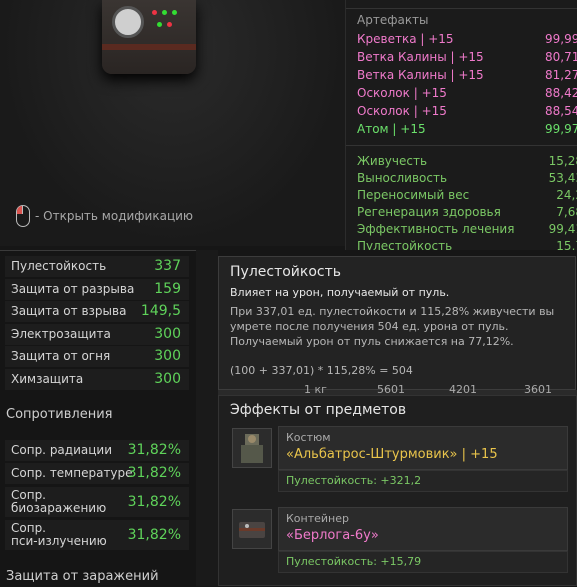  What do you see at coordinates (467, 39) in the screenshot?
I see `artifact-row: Креветка | +15 99,99` at bounding box center [467, 39].